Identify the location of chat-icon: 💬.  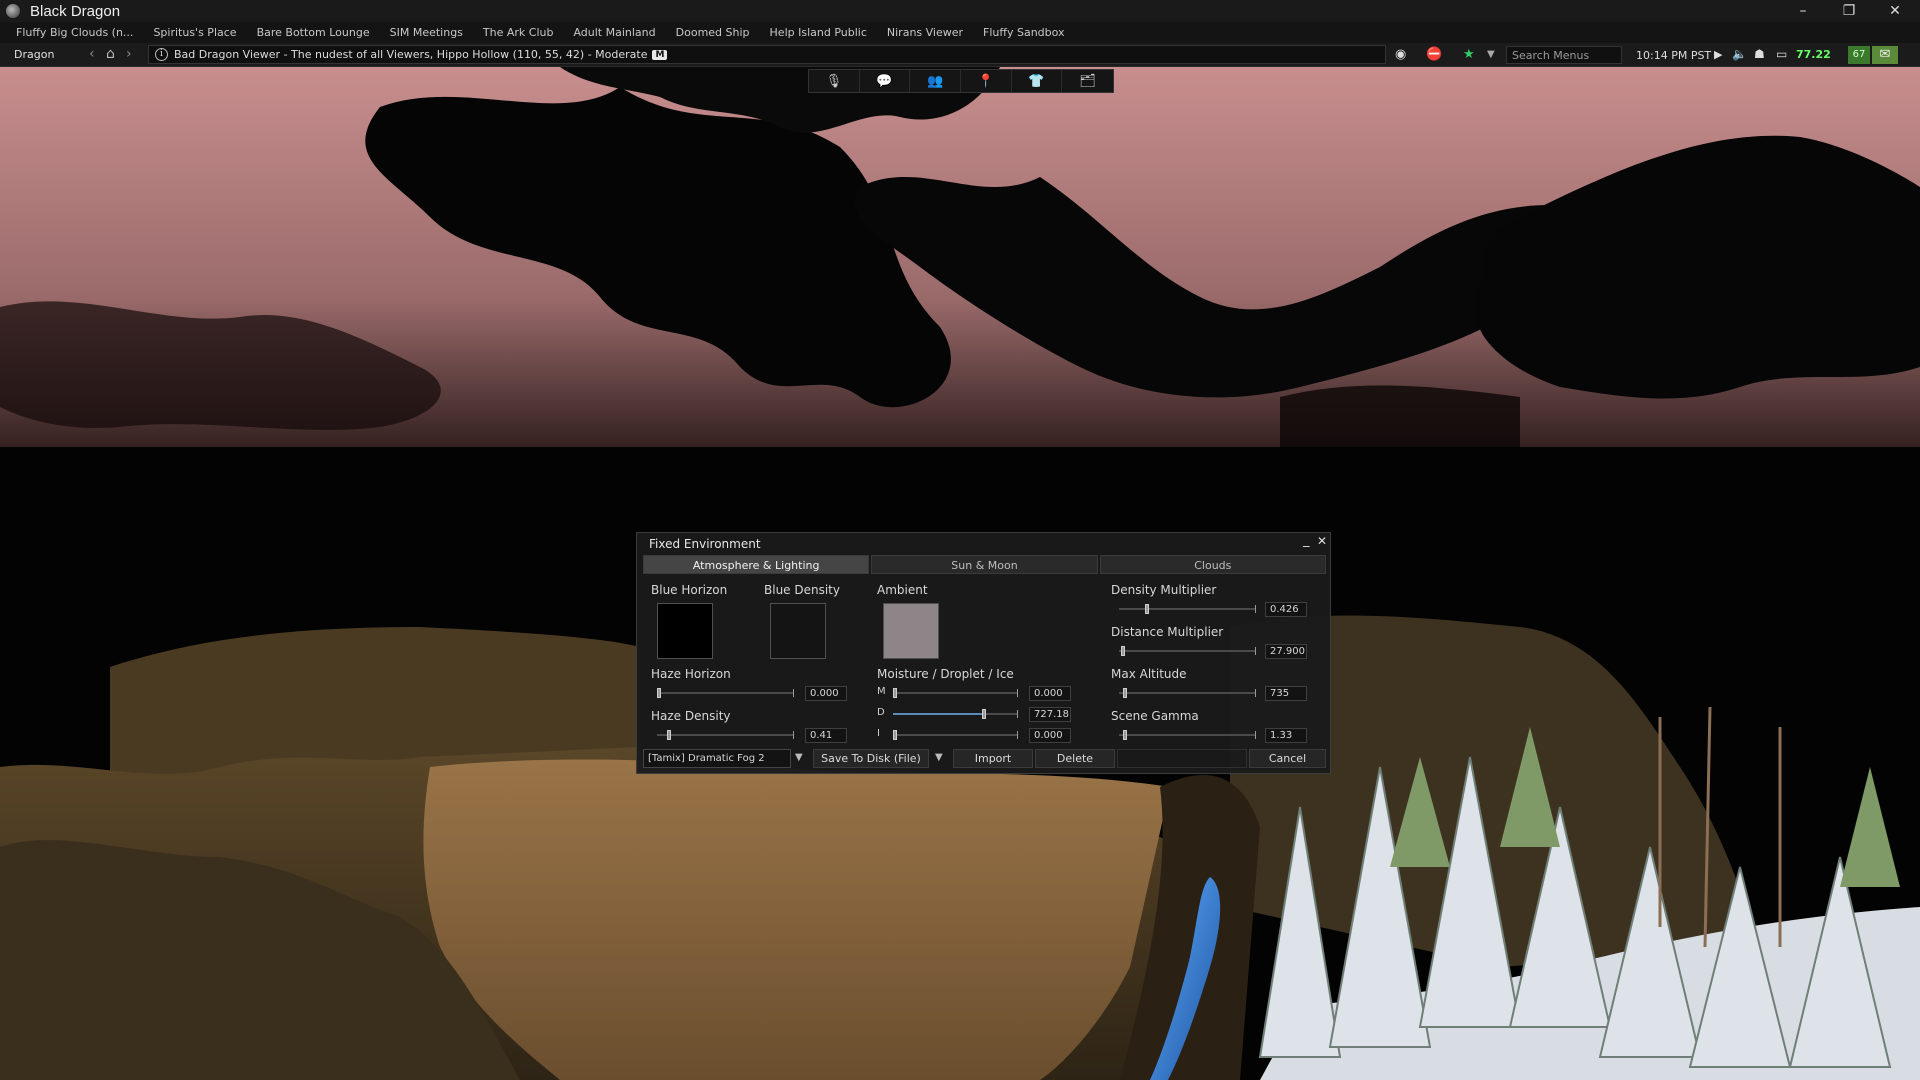
(885, 81).